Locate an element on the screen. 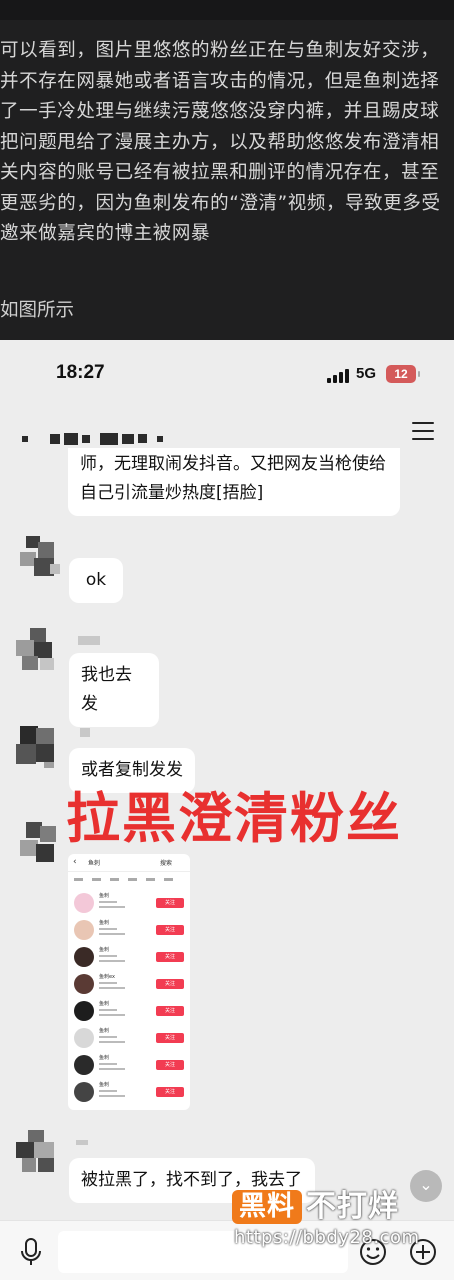 This screenshot has width=454, height=1280. network-label: 5G is located at coordinates (366, 373).